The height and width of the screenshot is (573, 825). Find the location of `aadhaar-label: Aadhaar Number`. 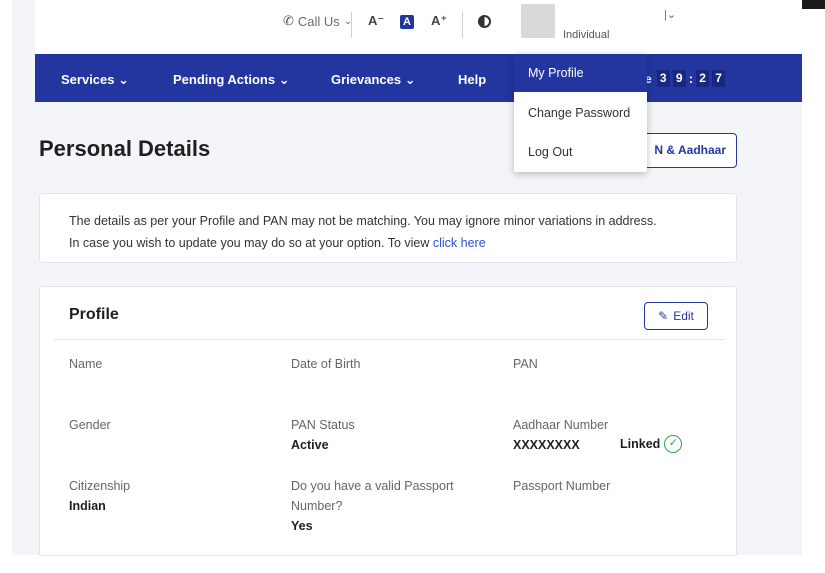

aadhaar-label: Aadhaar Number is located at coordinates (561, 425).